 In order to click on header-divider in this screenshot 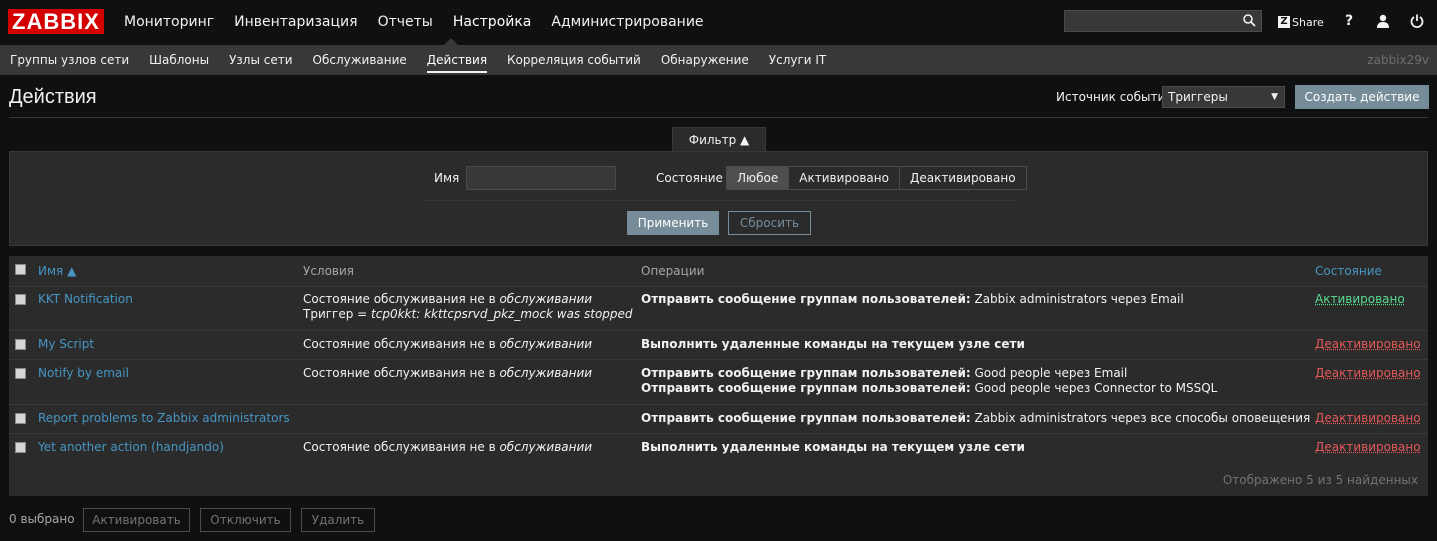, I will do `click(718, 117)`.